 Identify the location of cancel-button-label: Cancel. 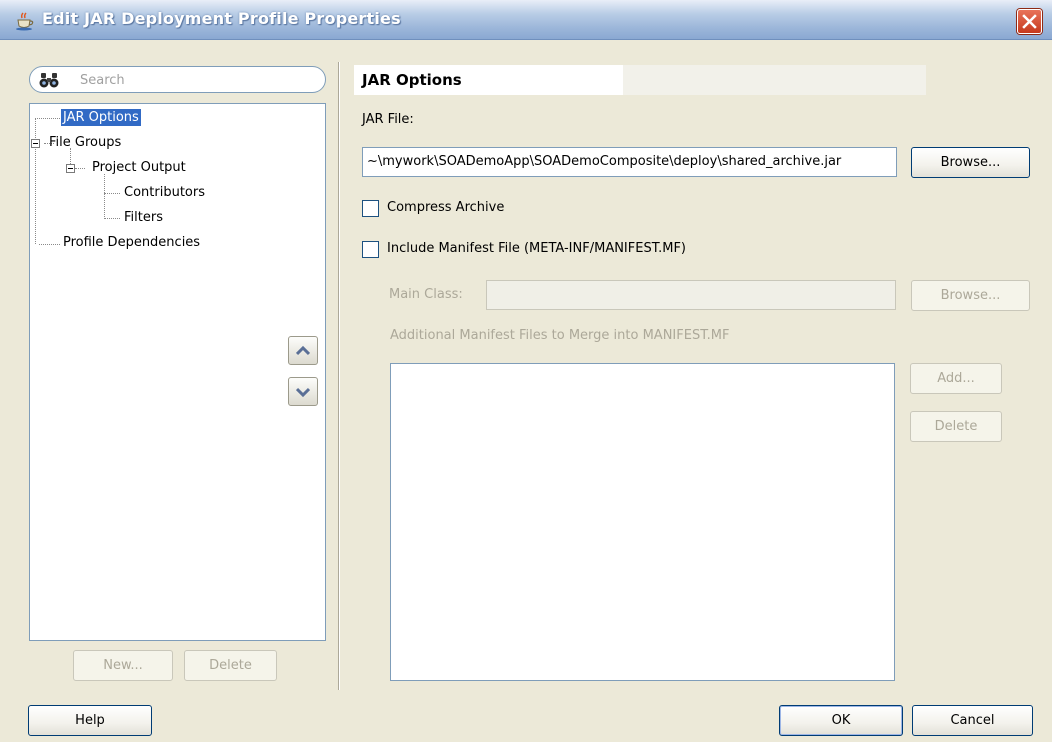
(972, 720).